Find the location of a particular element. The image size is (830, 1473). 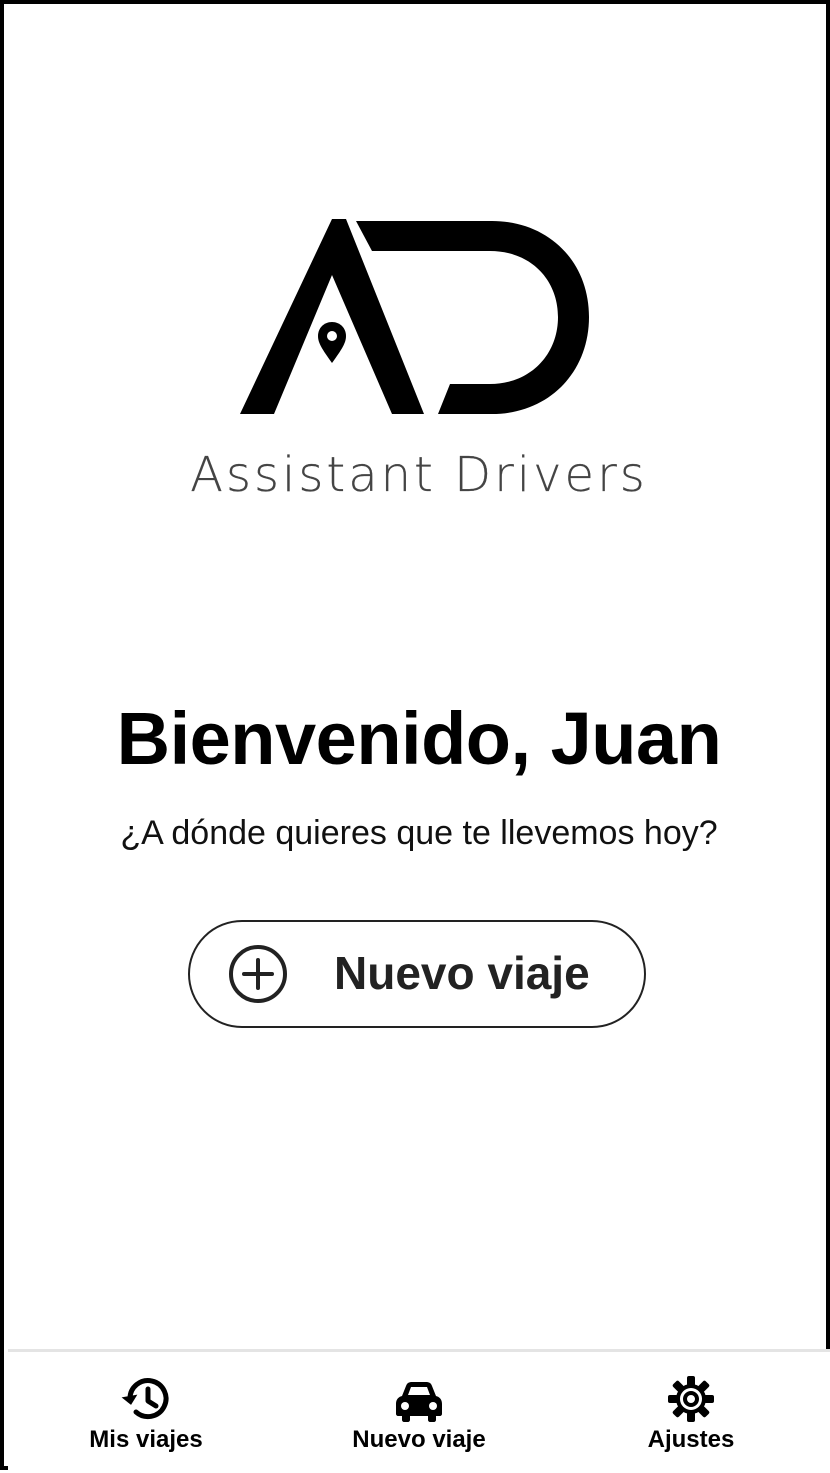

nav-label: Mis viajes is located at coordinates (146, 1439).